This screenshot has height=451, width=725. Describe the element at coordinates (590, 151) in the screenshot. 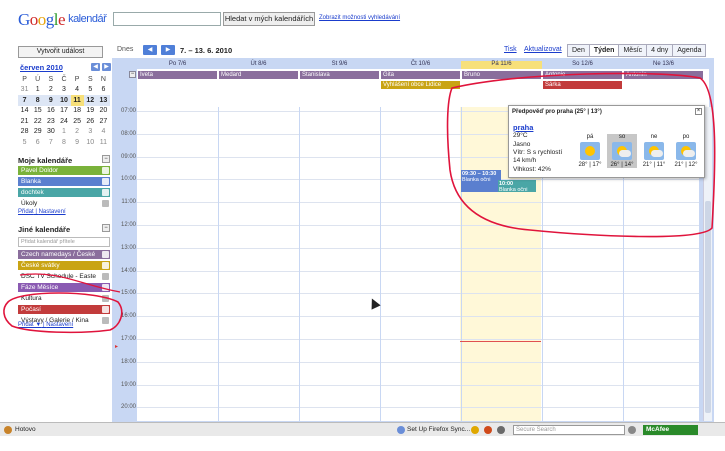

I see `forecast-day: pá 28° | 17°` at that location.